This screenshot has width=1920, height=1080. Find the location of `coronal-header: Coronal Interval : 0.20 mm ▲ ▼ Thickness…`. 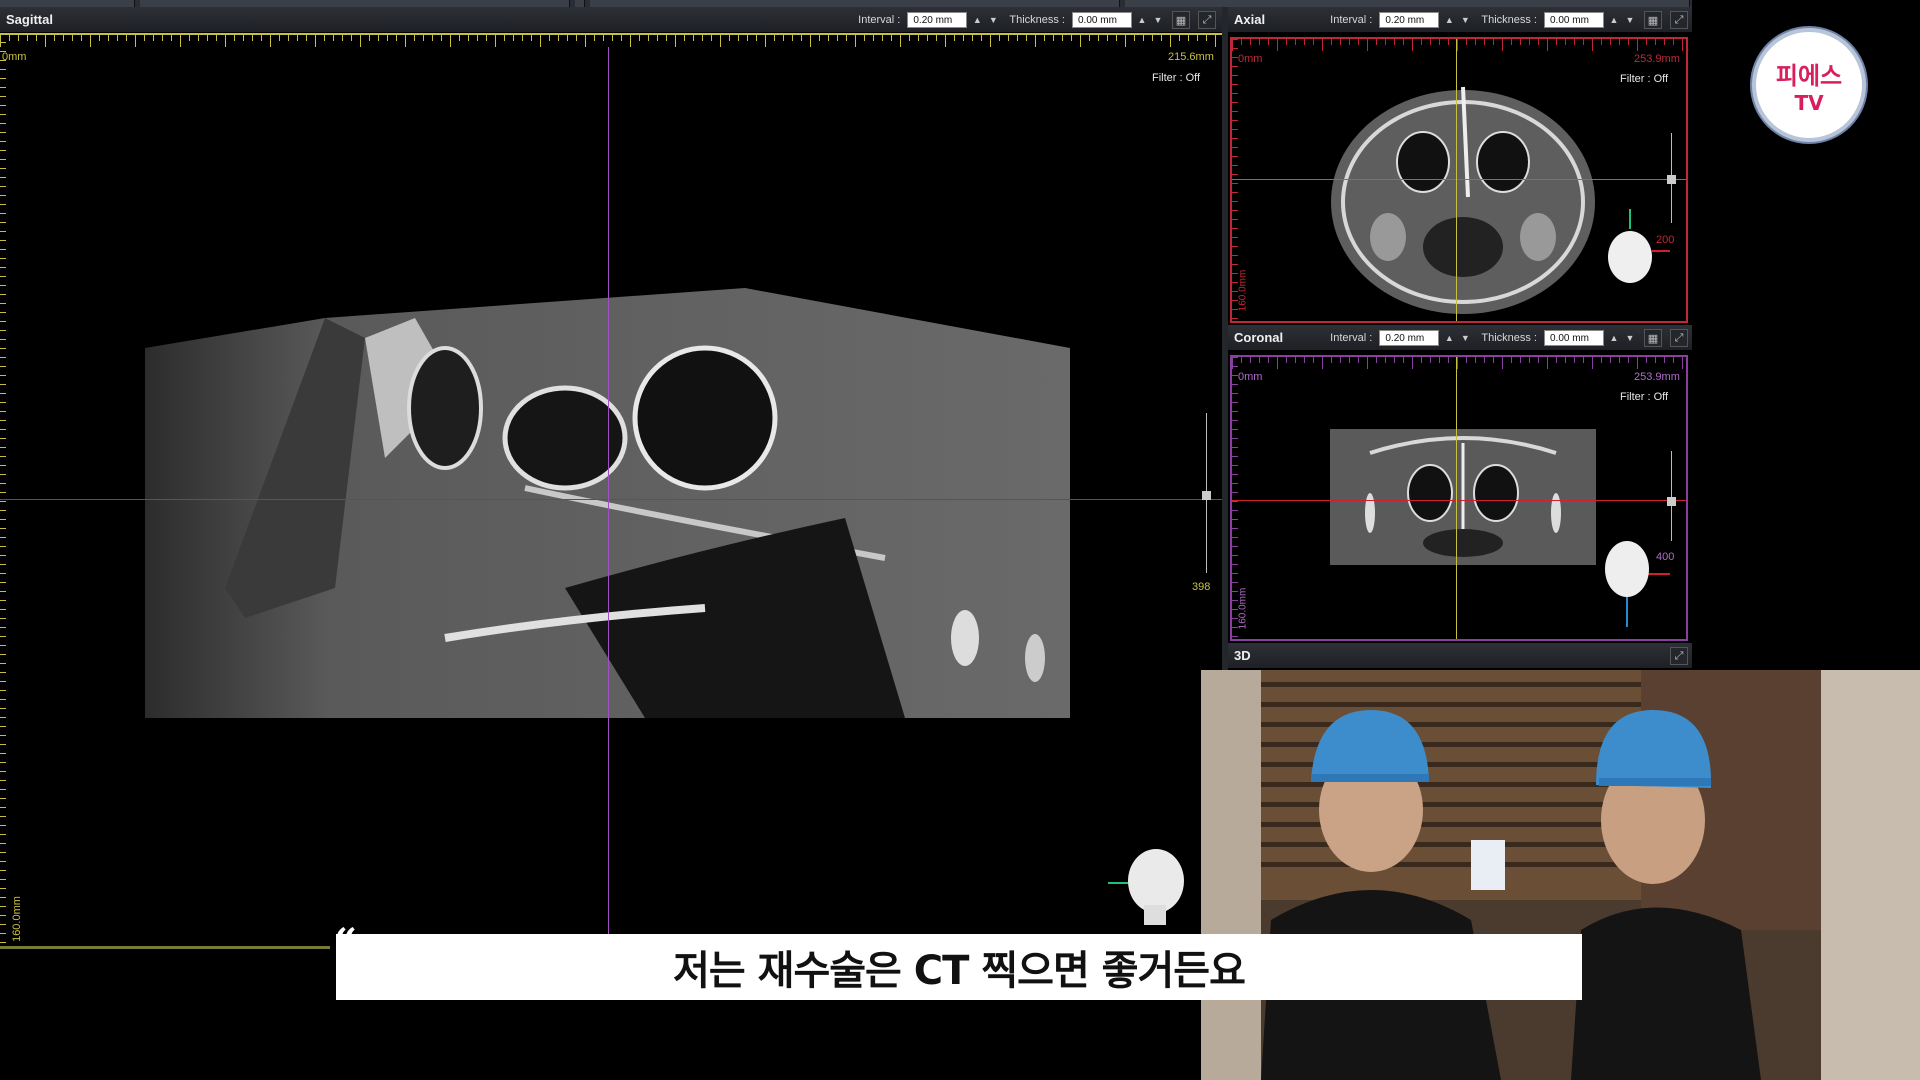

coronal-header: Coronal Interval : 0.20 mm ▲ ▼ Thickness… is located at coordinates (1460, 338).